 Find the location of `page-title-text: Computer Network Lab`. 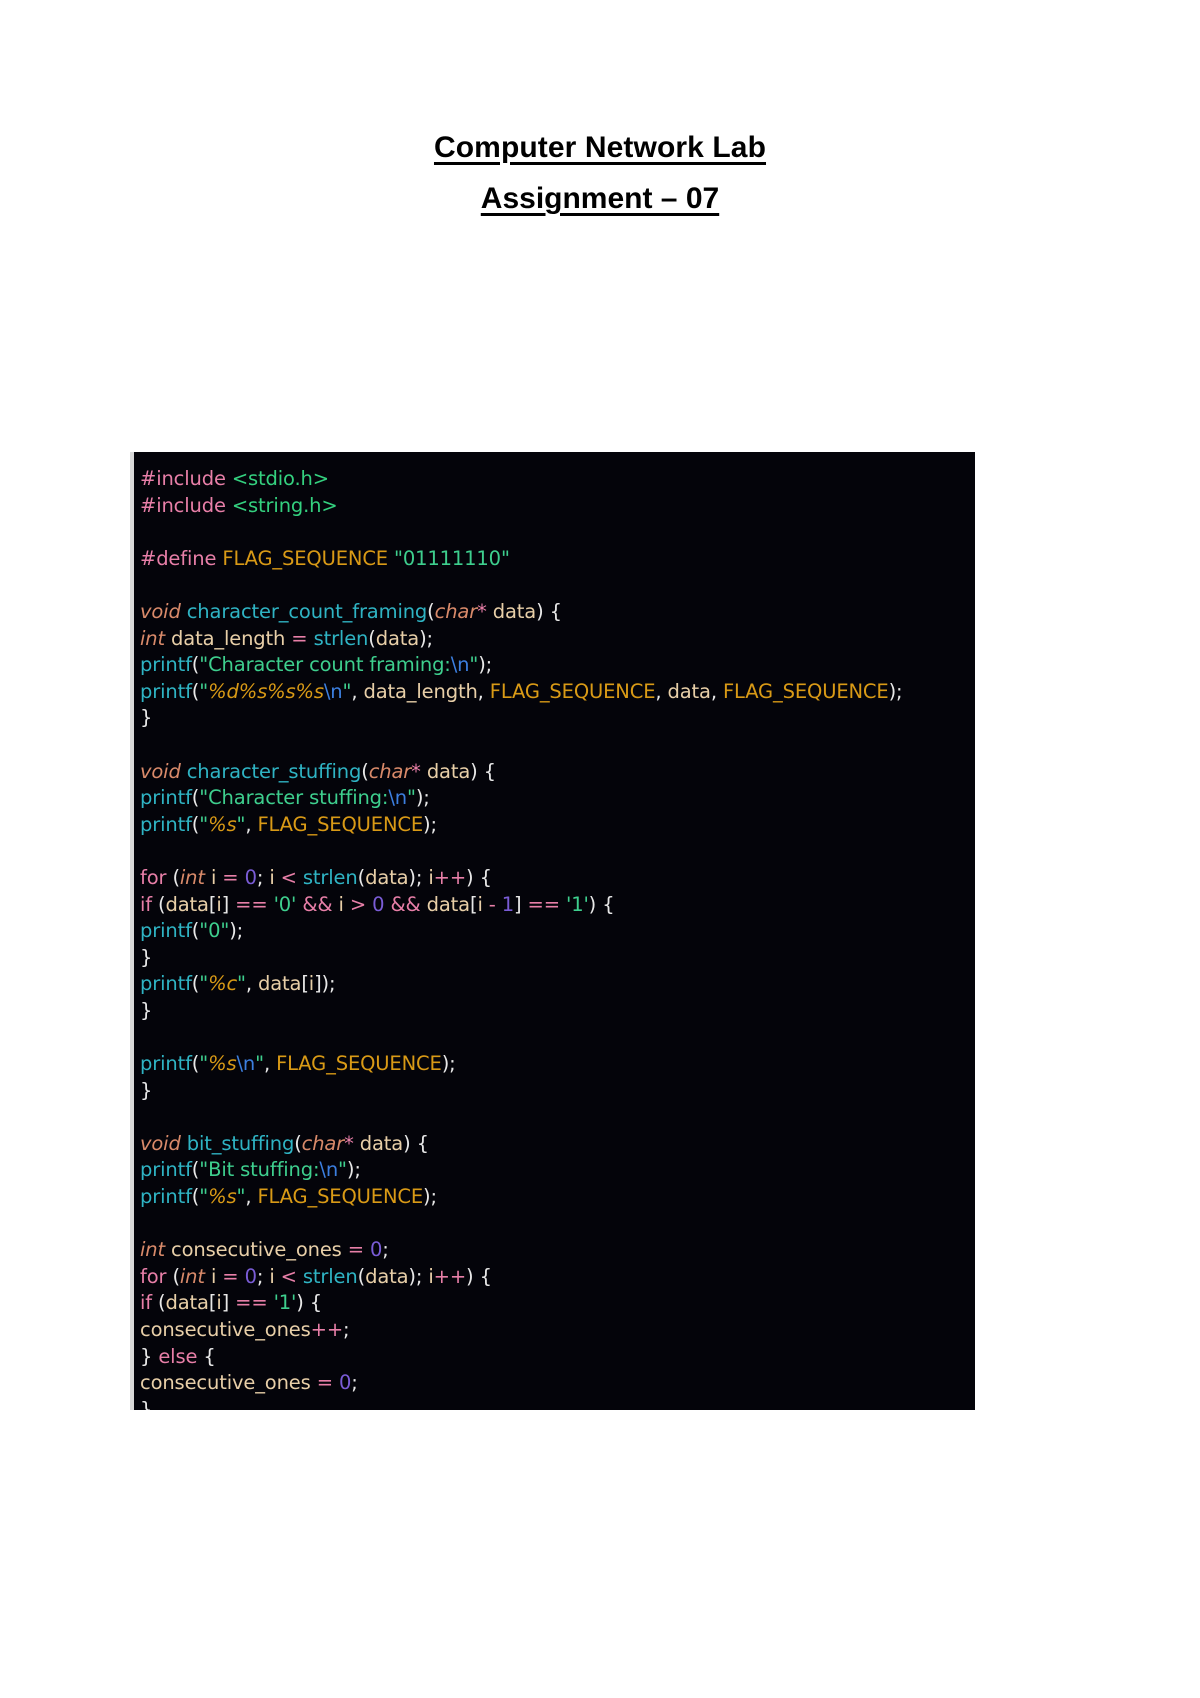

page-title-text: Computer Network Lab is located at coordinates (600, 147).